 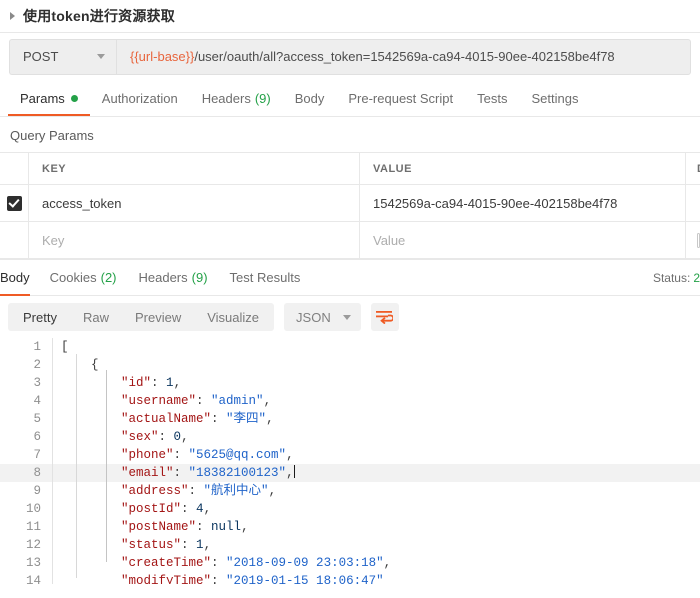 I want to click on row-key-input: Key, so click(x=194, y=240).